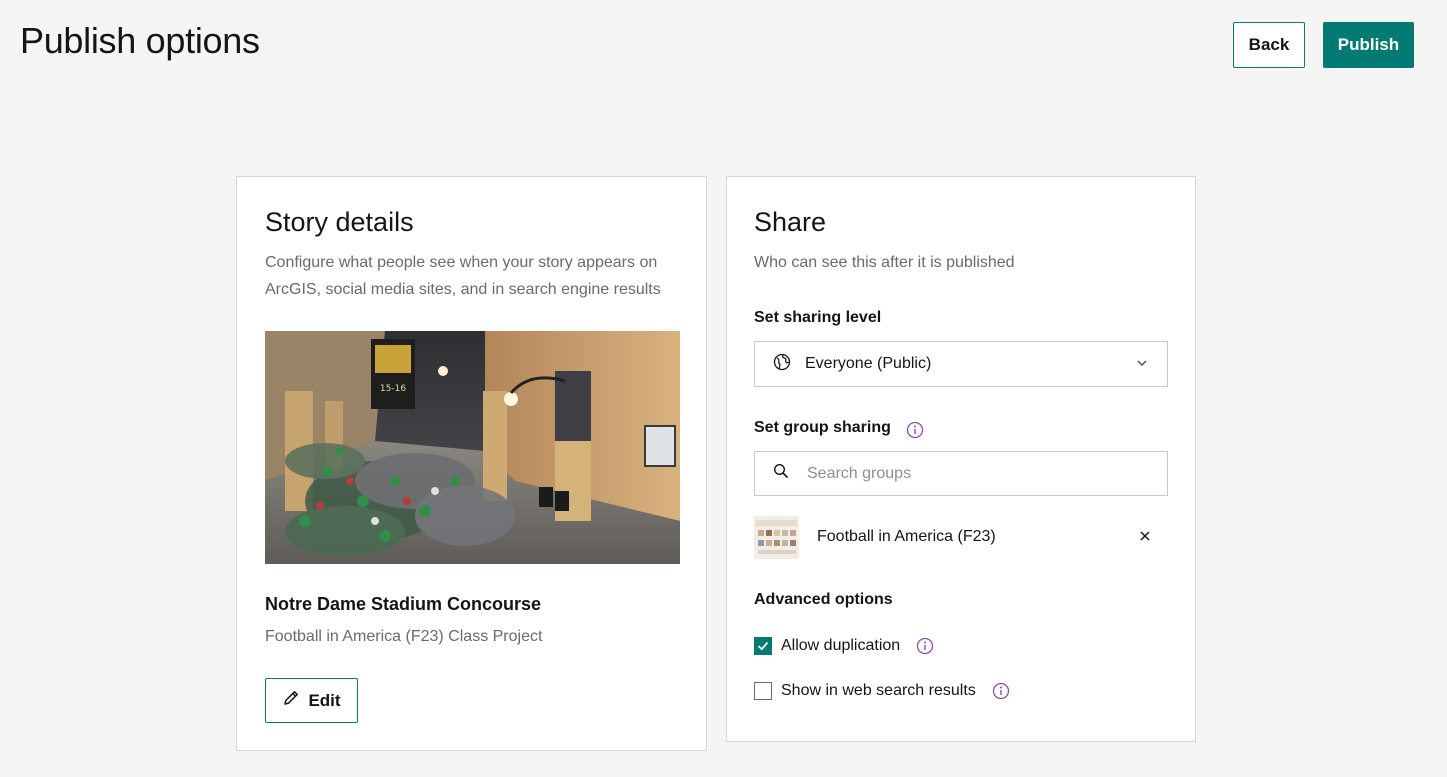 The width and height of the screenshot is (1447, 777). I want to click on search-icon, so click(781, 473).